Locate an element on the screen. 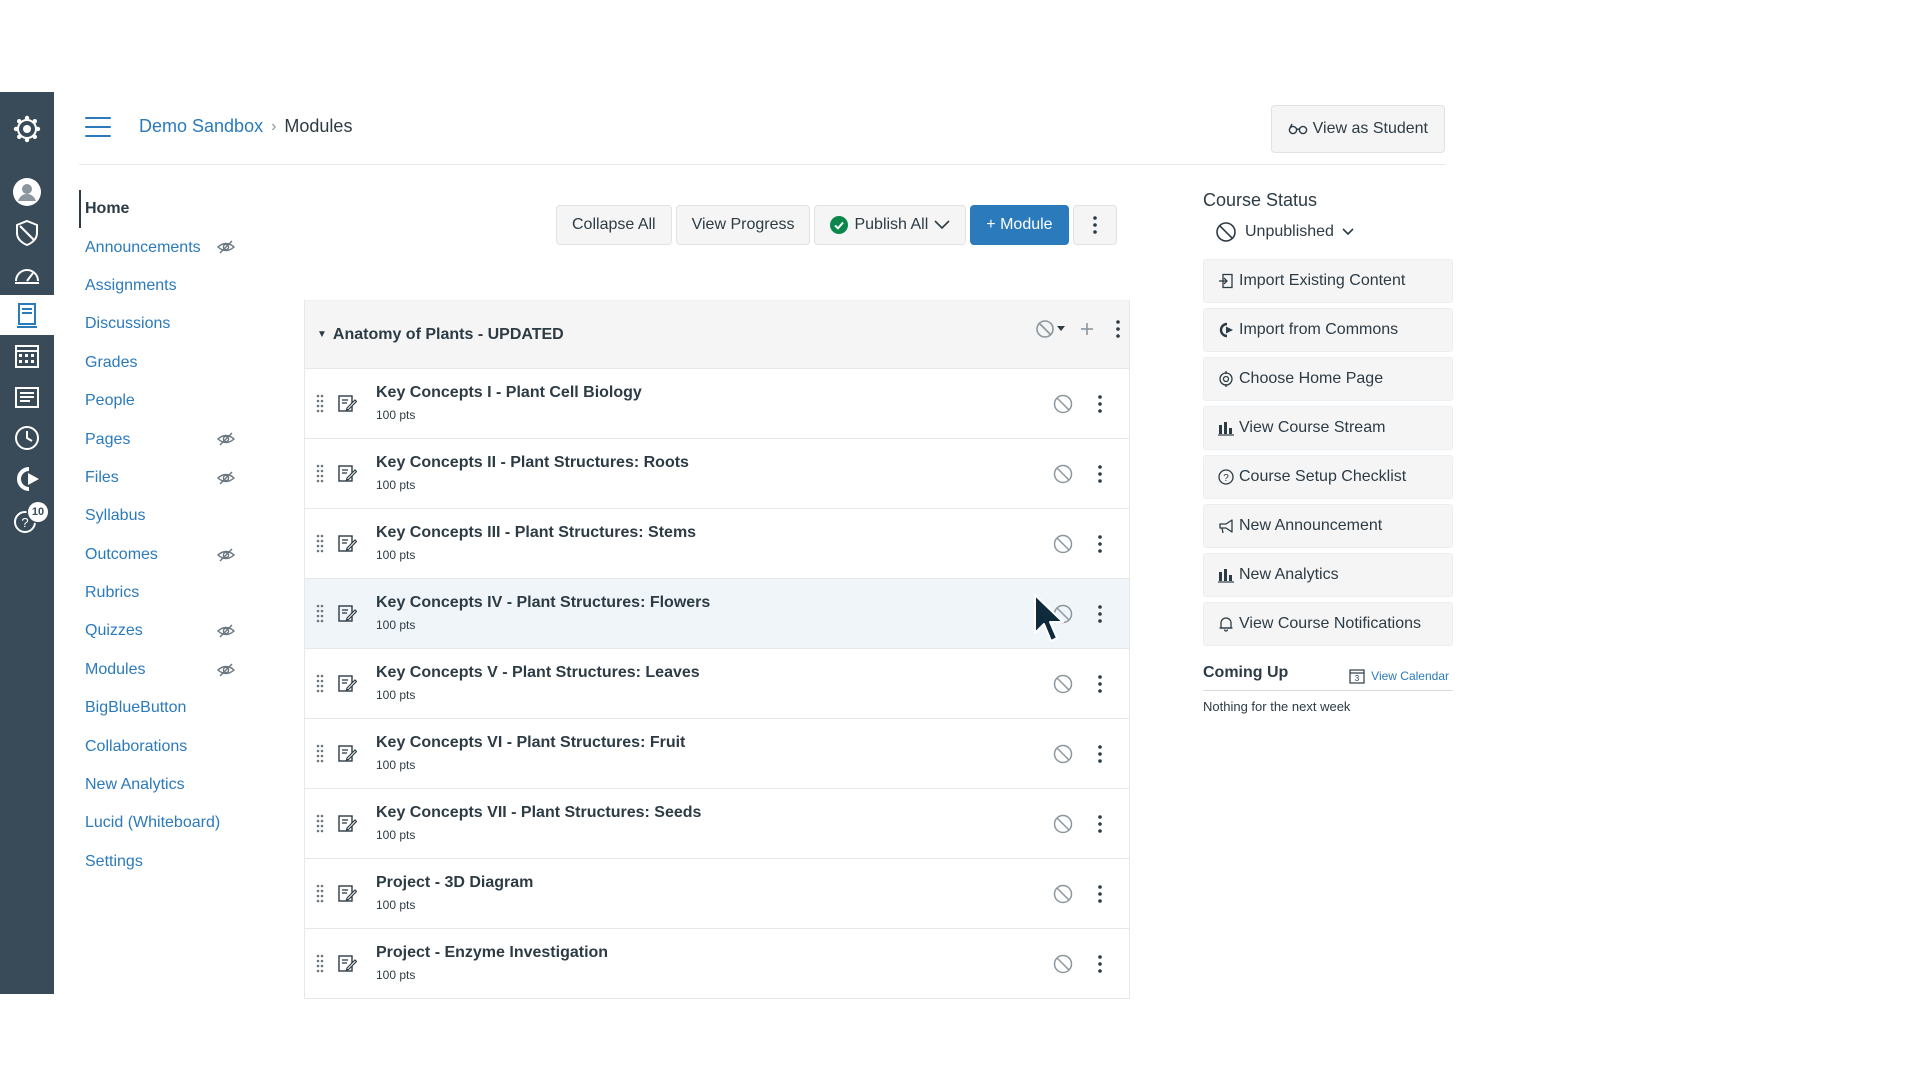 The height and width of the screenshot is (1080, 1920). account-icon is located at coordinates (27, 192).